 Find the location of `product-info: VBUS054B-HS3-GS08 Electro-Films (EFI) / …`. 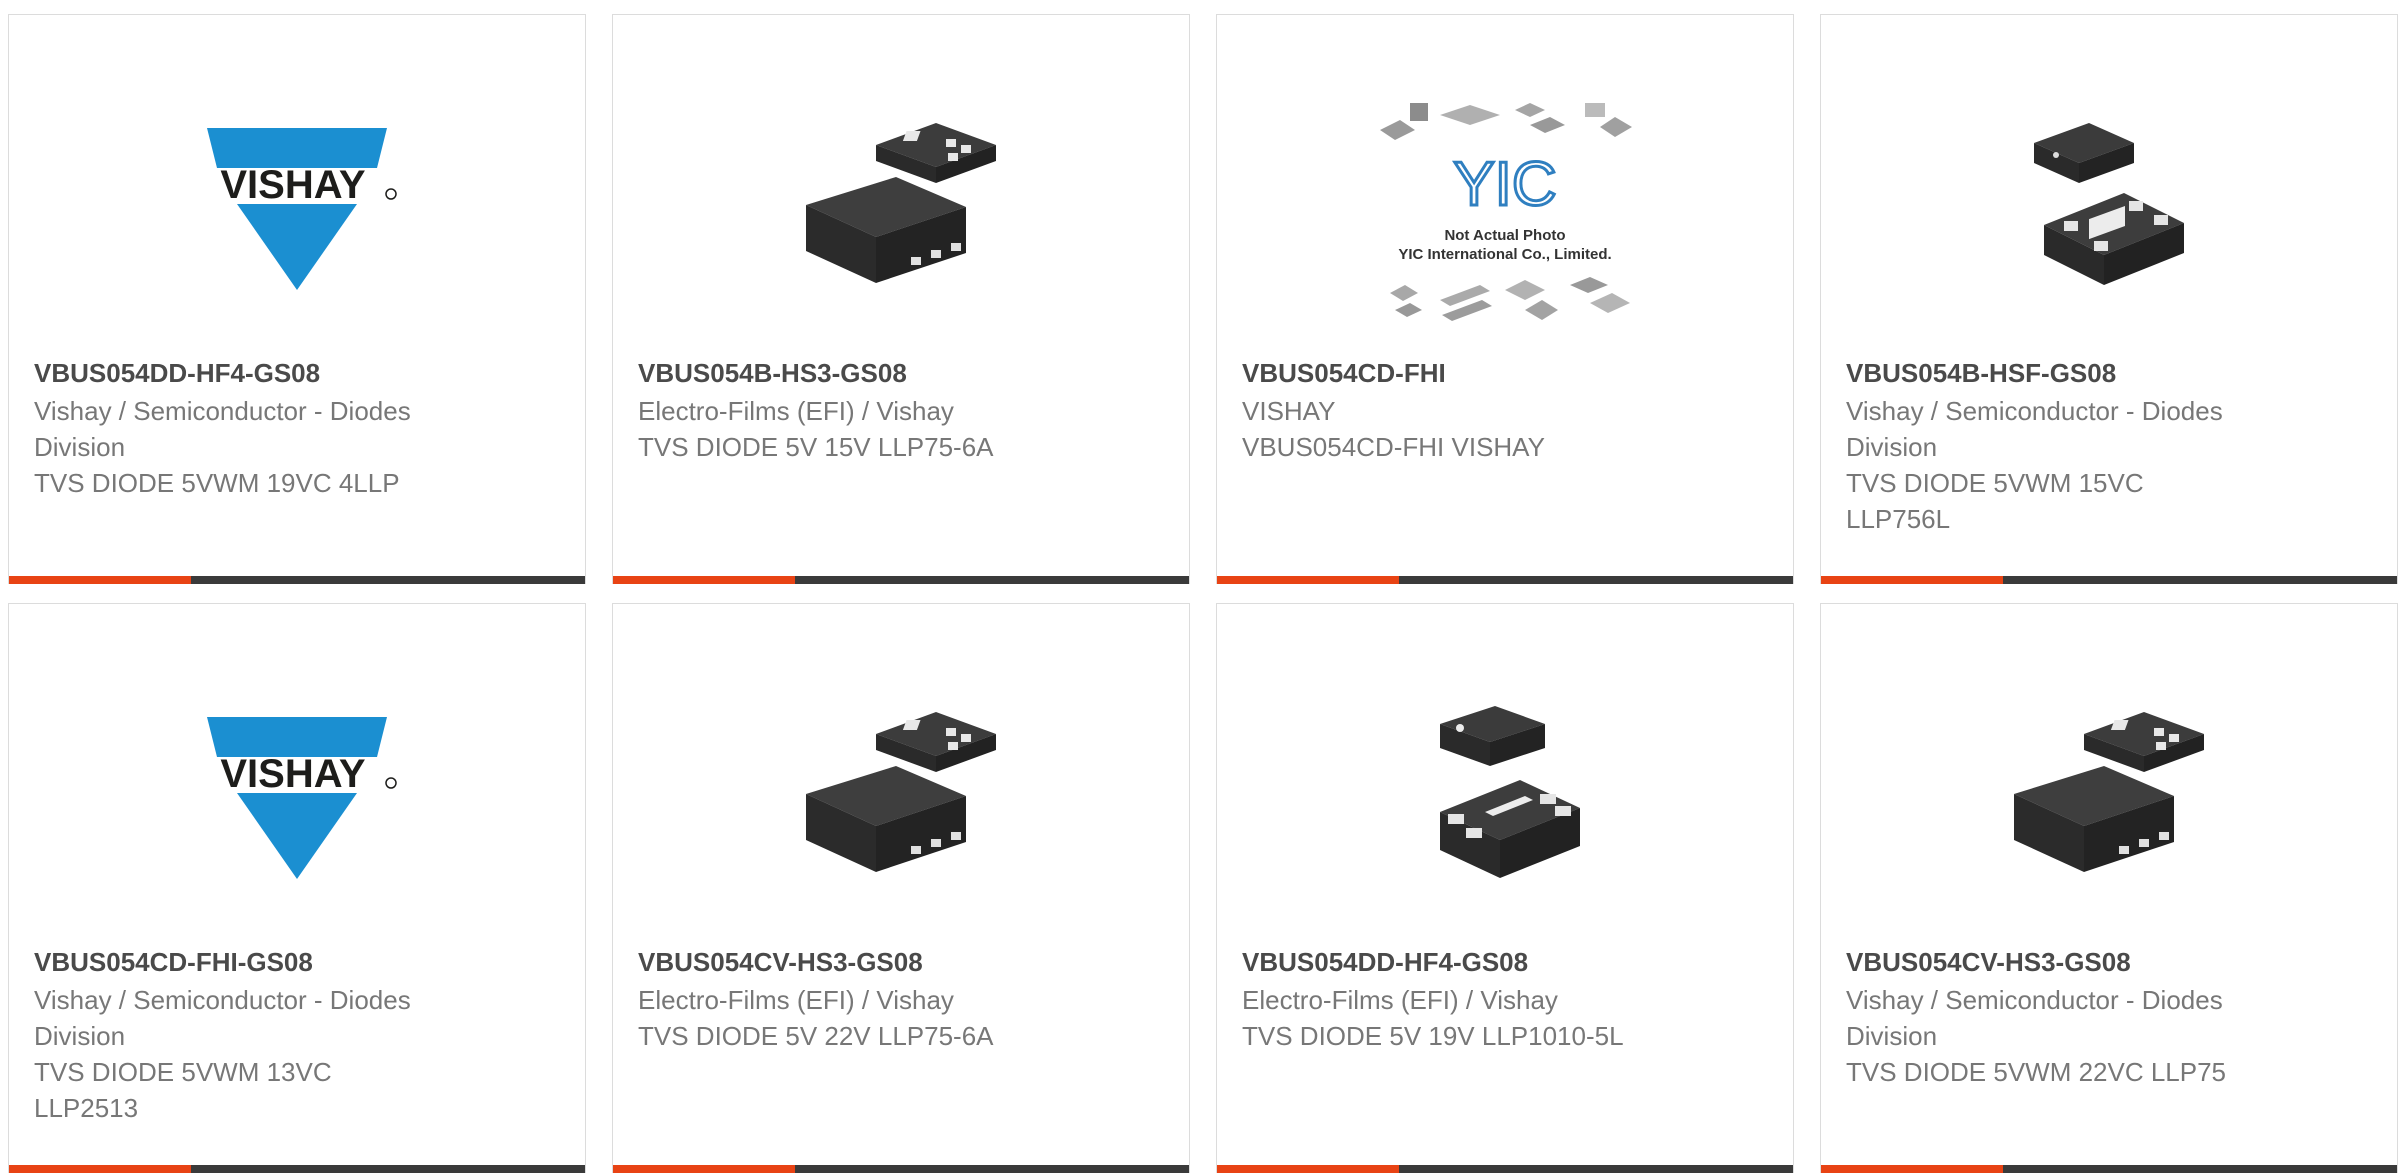

product-info: VBUS054B-HS3-GS08 Electro-Films (EFI) / … is located at coordinates (873, 410).